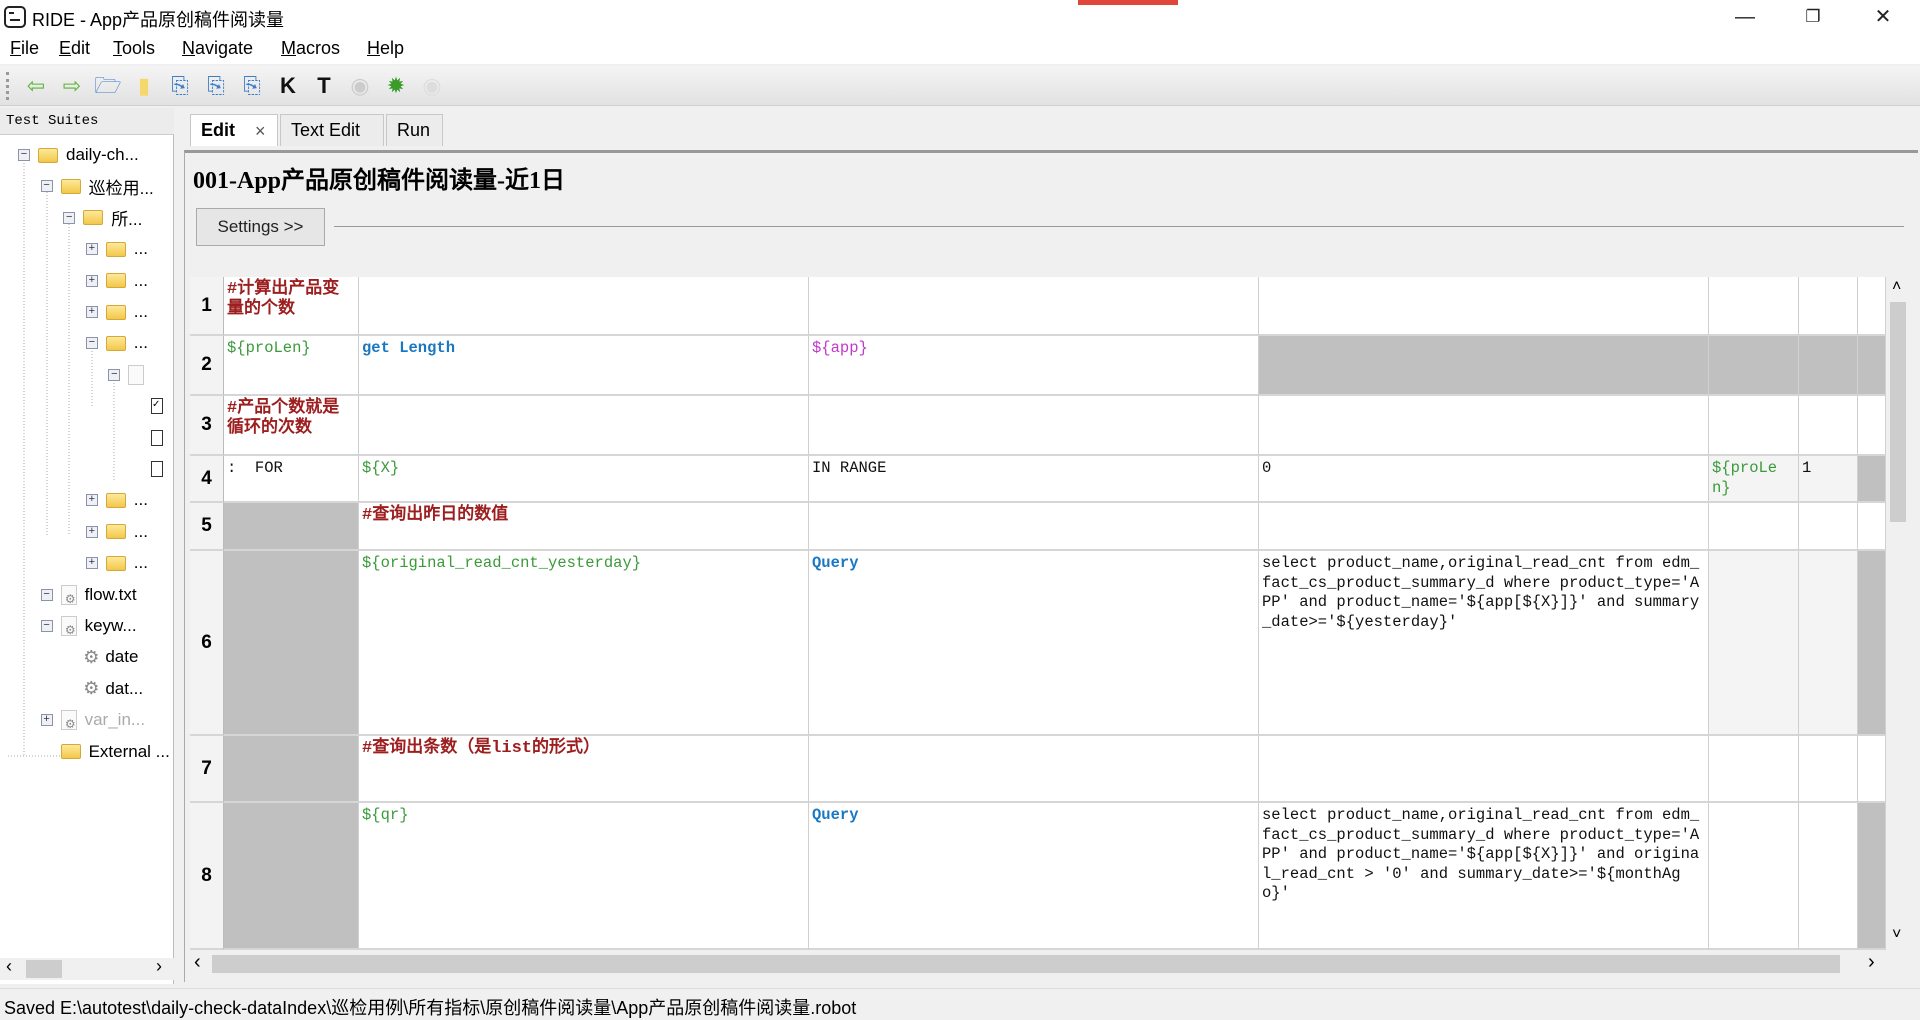  What do you see at coordinates (1883, 17) in the screenshot?
I see `close-button: ✕` at bounding box center [1883, 17].